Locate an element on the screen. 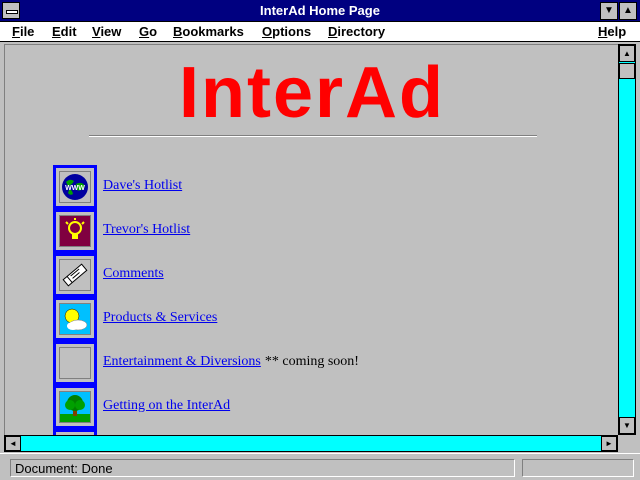  list-item: Getting on the InterAd is located at coordinates (333, 407).